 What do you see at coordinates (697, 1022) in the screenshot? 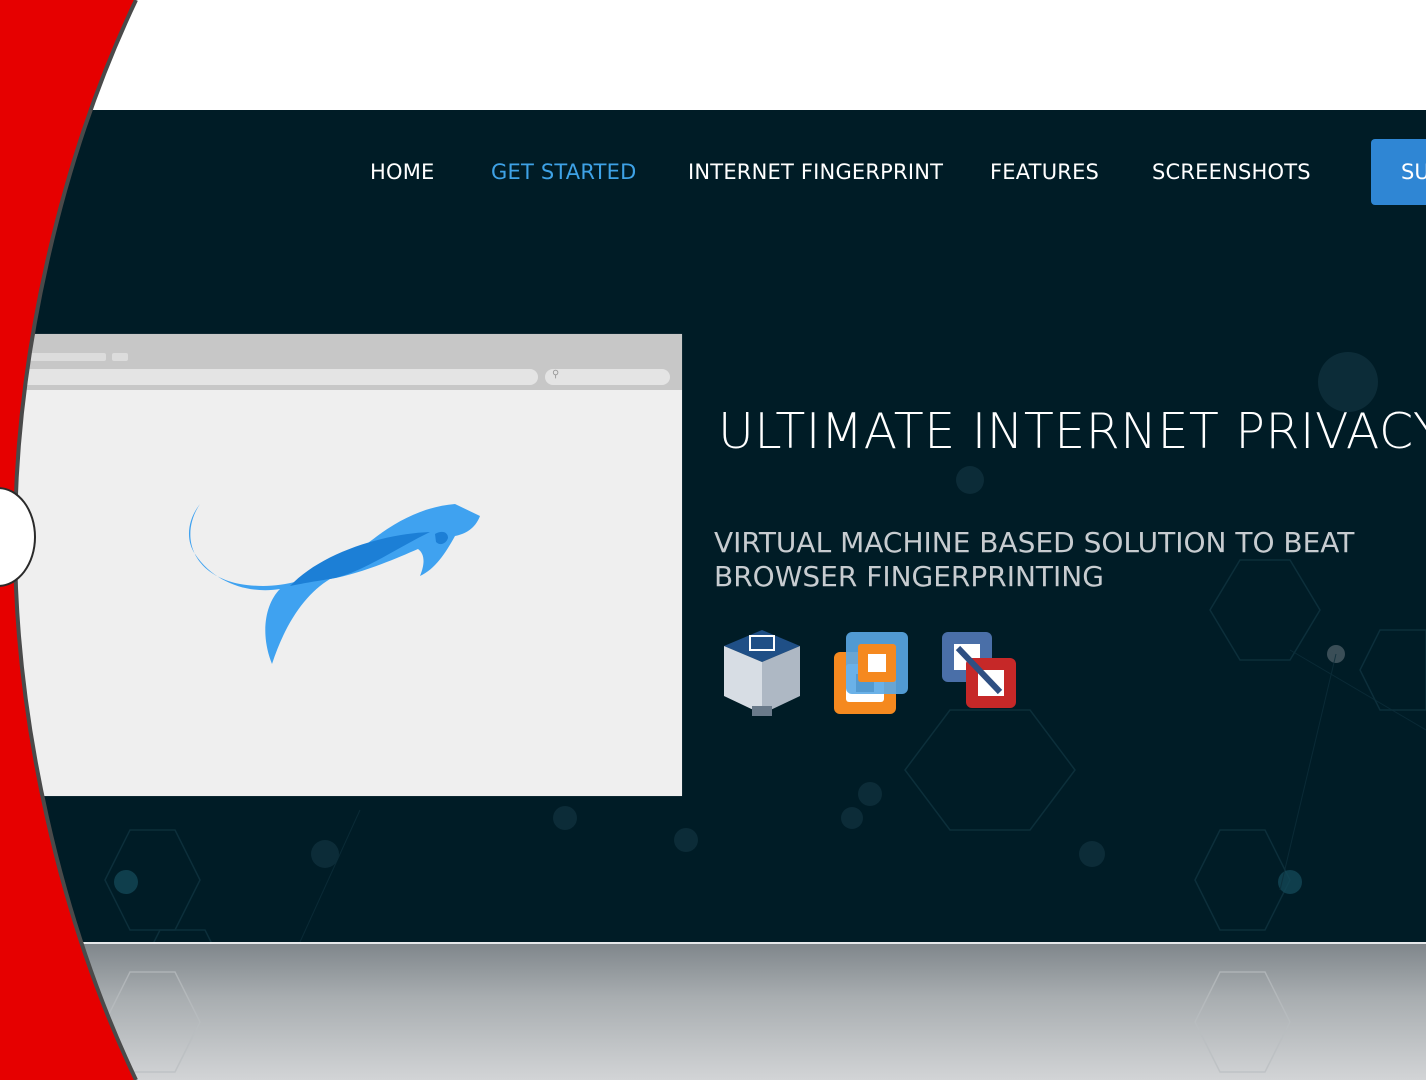
I see `reflection-pattern` at bounding box center [697, 1022].